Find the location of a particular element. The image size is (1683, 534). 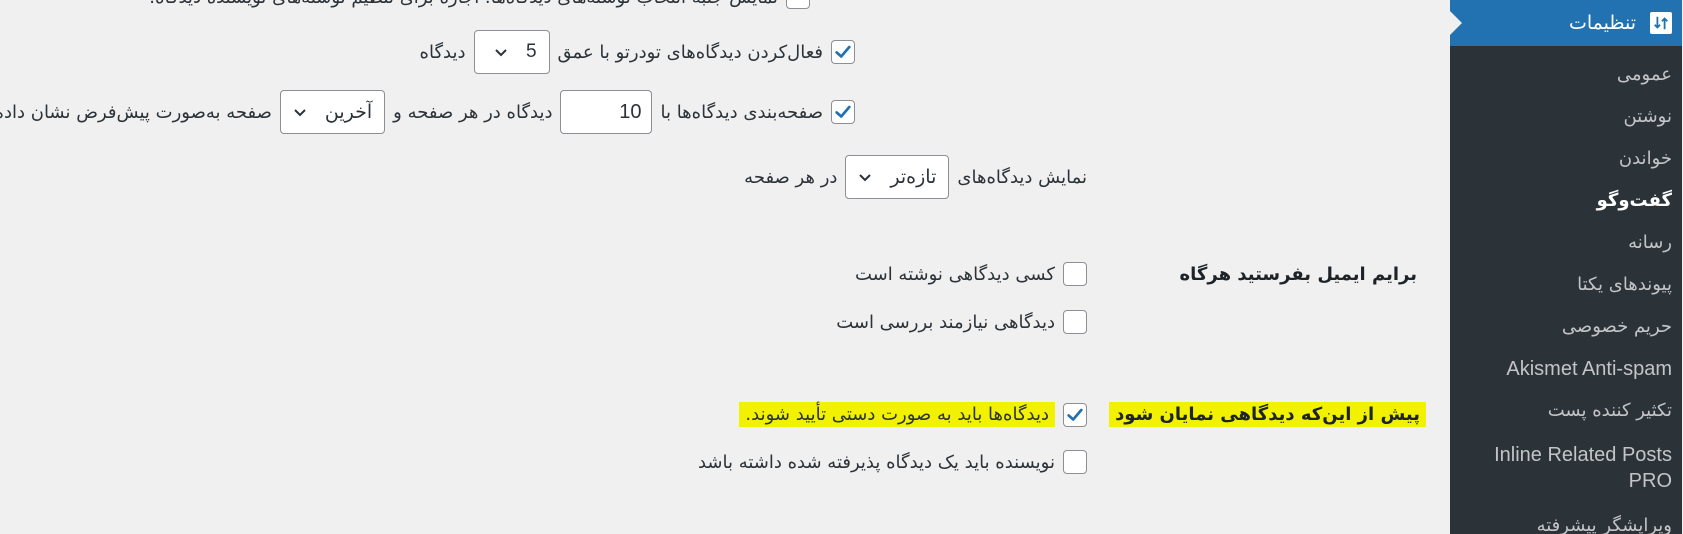

thread-depth-value: 5 is located at coordinates (532, 51).